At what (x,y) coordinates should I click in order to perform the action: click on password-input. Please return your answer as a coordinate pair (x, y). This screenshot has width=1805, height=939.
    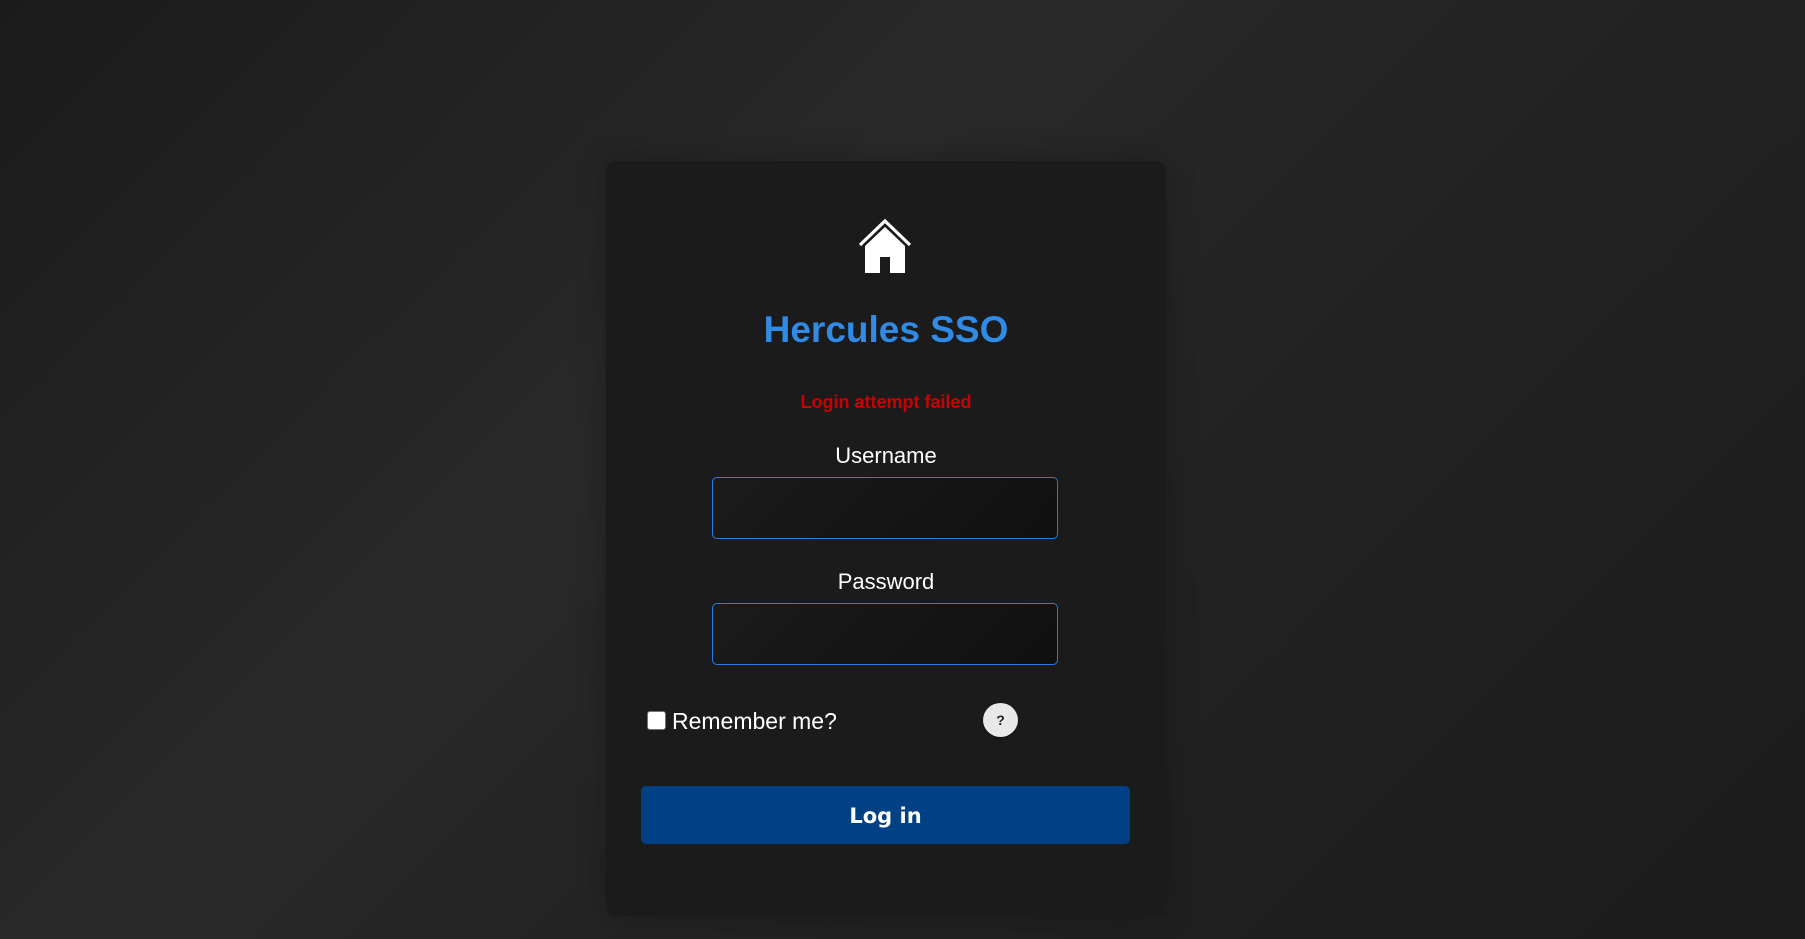
    Looking at the image, I should click on (885, 634).